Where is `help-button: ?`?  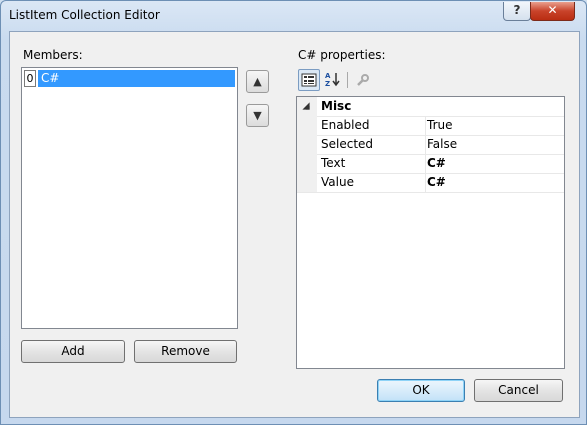 help-button: ? is located at coordinates (517, 11).